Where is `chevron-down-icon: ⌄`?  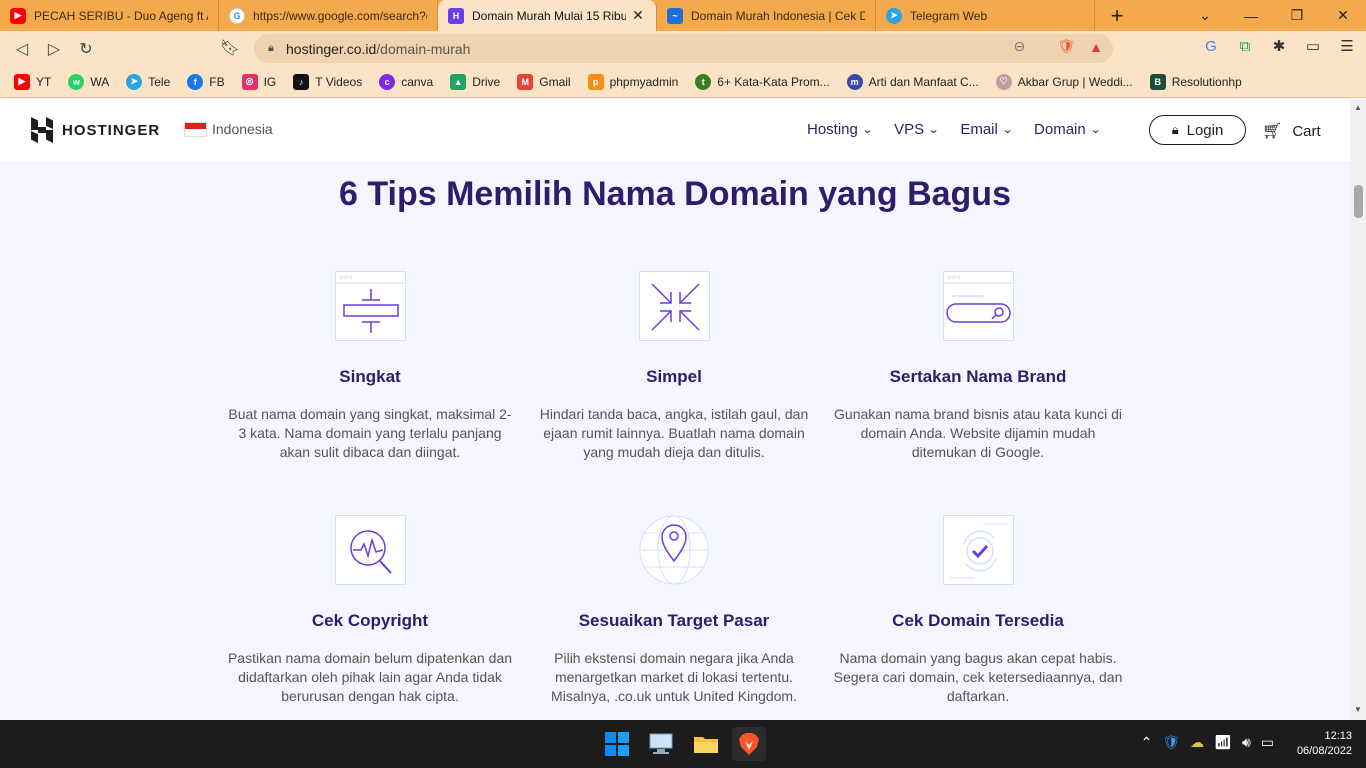
chevron-down-icon: ⌄ is located at coordinates (1095, 130).